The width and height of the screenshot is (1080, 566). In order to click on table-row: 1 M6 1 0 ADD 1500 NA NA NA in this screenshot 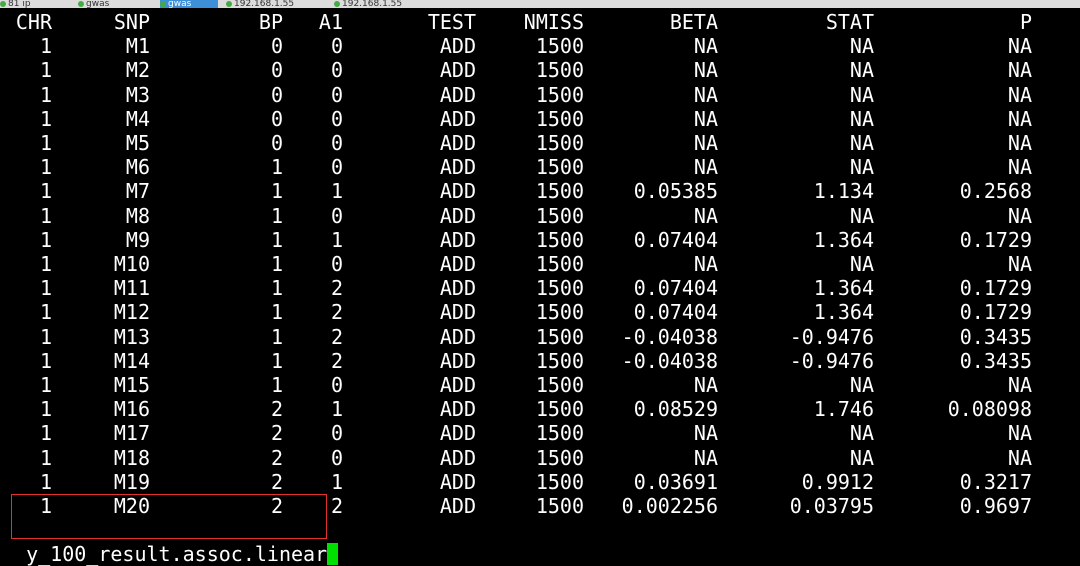, I will do `click(540, 167)`.